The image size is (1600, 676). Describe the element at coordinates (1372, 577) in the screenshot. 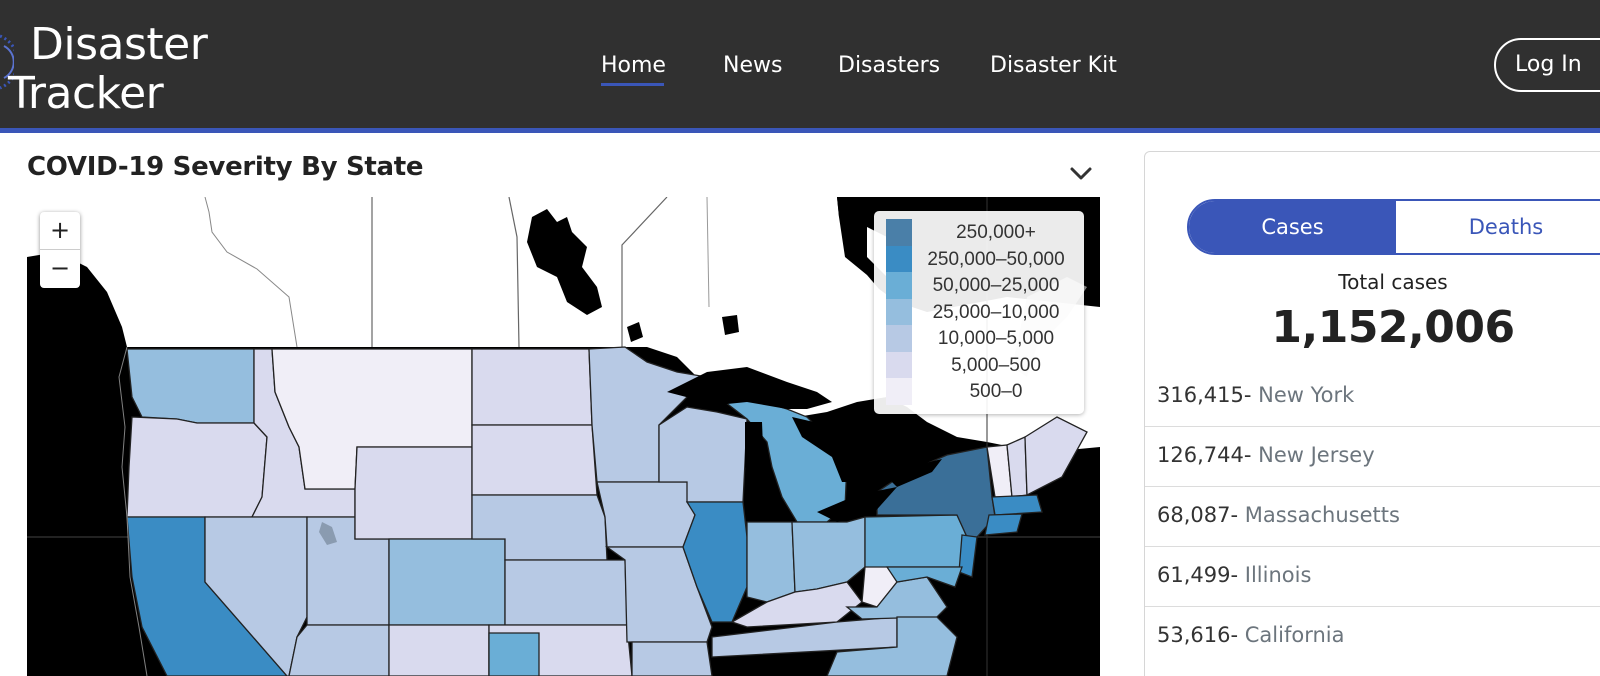

I see `state-list-item: 61,499- Illinois` at that location.